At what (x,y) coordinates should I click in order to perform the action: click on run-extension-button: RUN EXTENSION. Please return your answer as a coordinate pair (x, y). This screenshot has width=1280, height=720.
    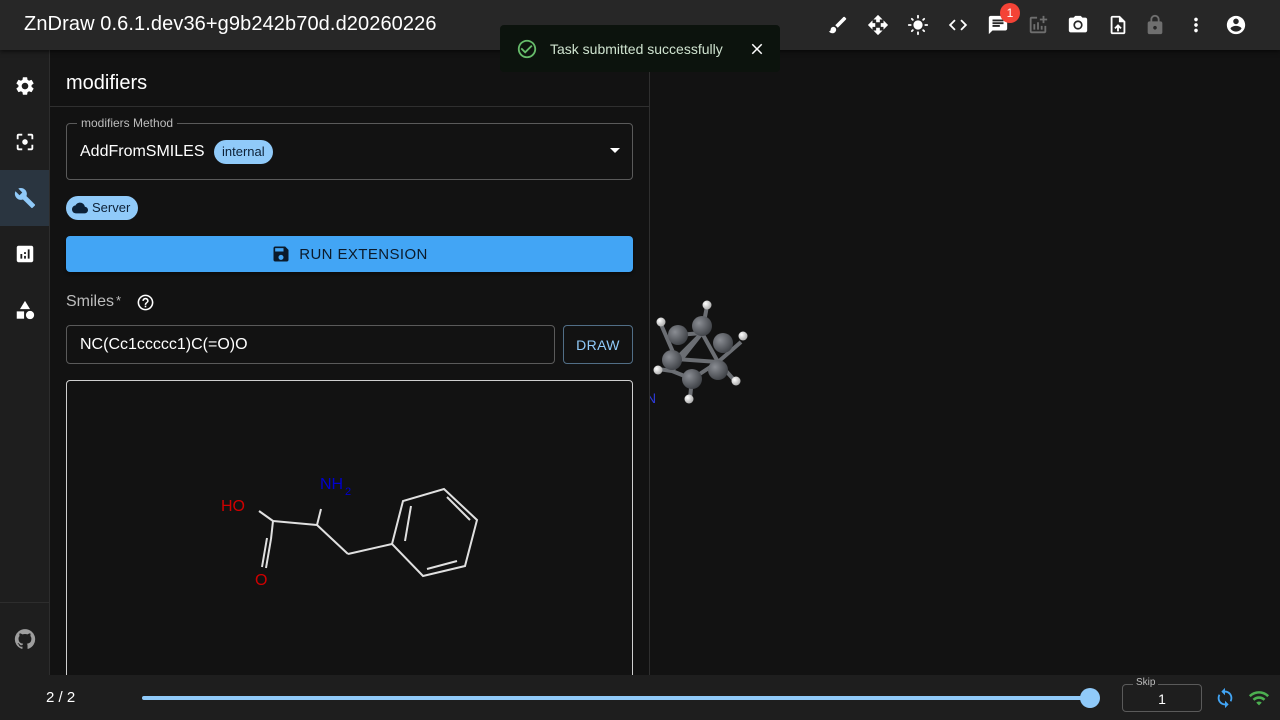
    Looking at the image, I should click on (349, 254).